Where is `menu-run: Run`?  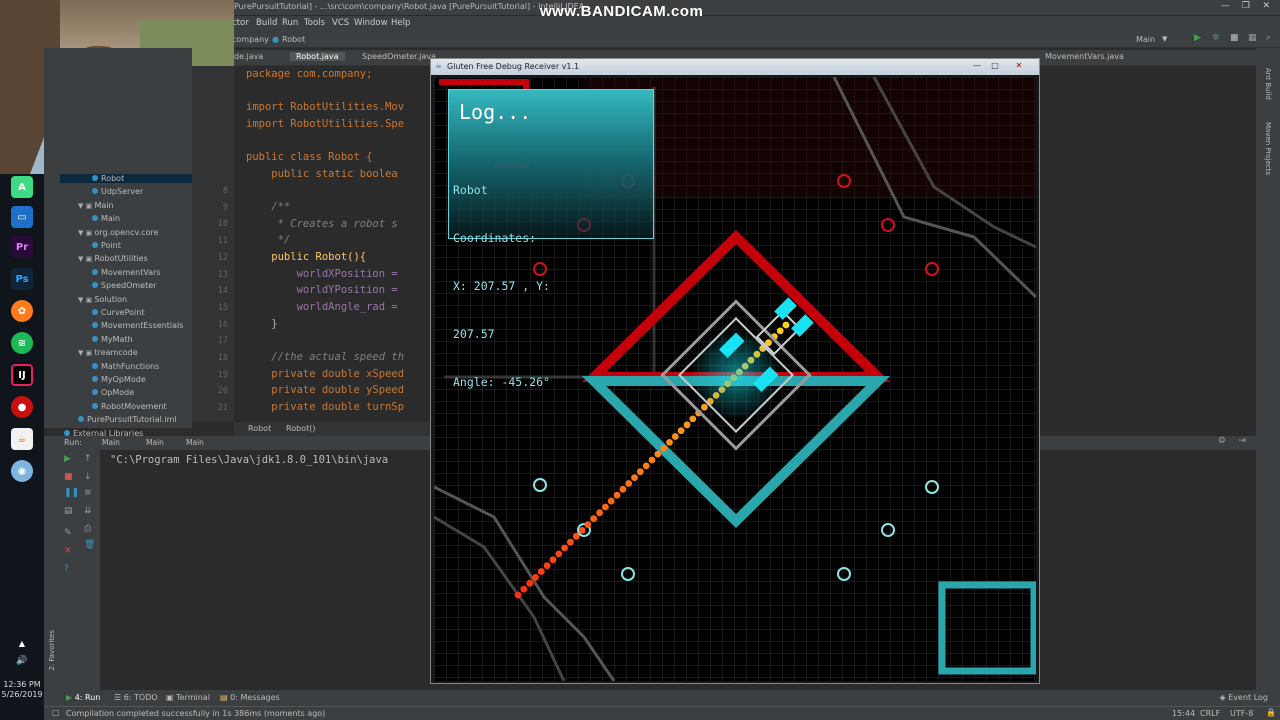
menu-run: Run is located at coordinates (290, 23).